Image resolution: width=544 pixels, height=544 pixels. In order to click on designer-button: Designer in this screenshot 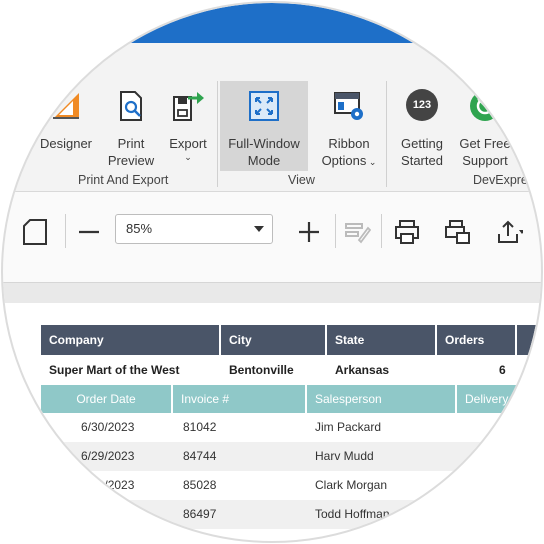, I will do `click(66, 126)`.